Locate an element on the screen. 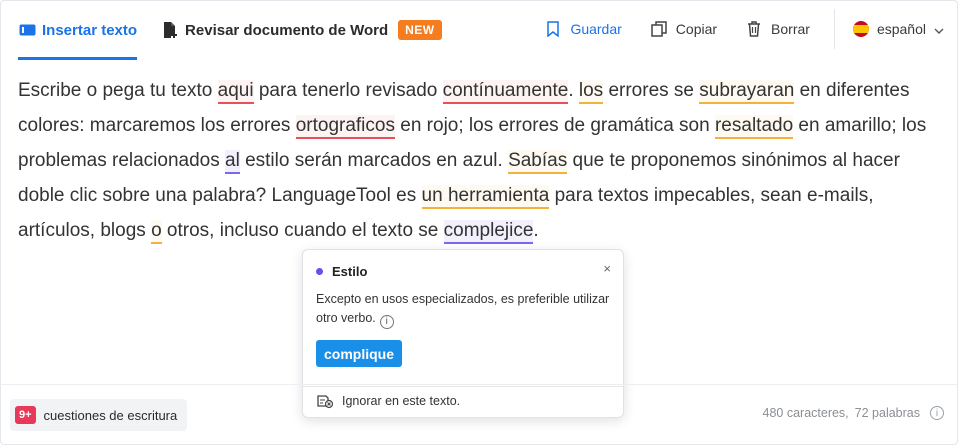  issue-label: cuestiones de escritura is located at coordinates (110, 415).